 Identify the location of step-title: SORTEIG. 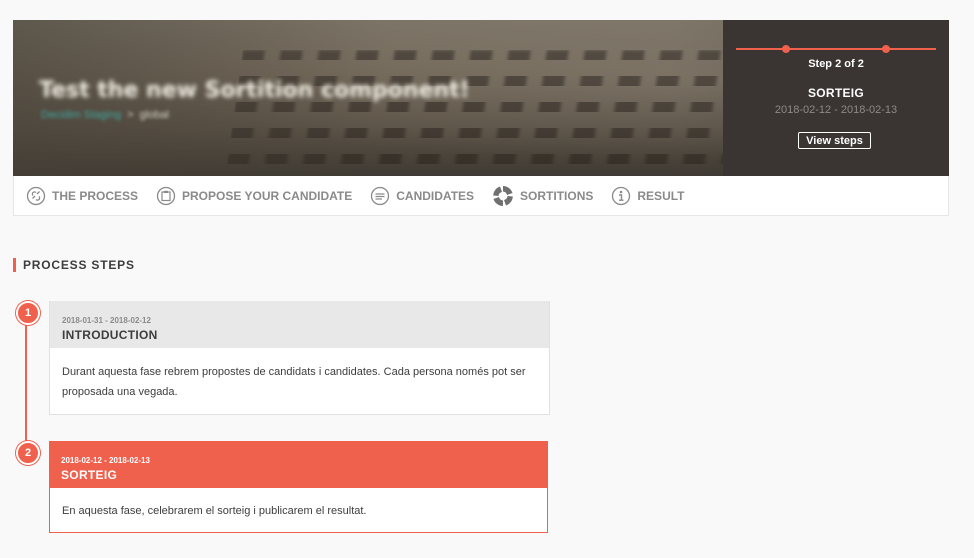
(89, 475).